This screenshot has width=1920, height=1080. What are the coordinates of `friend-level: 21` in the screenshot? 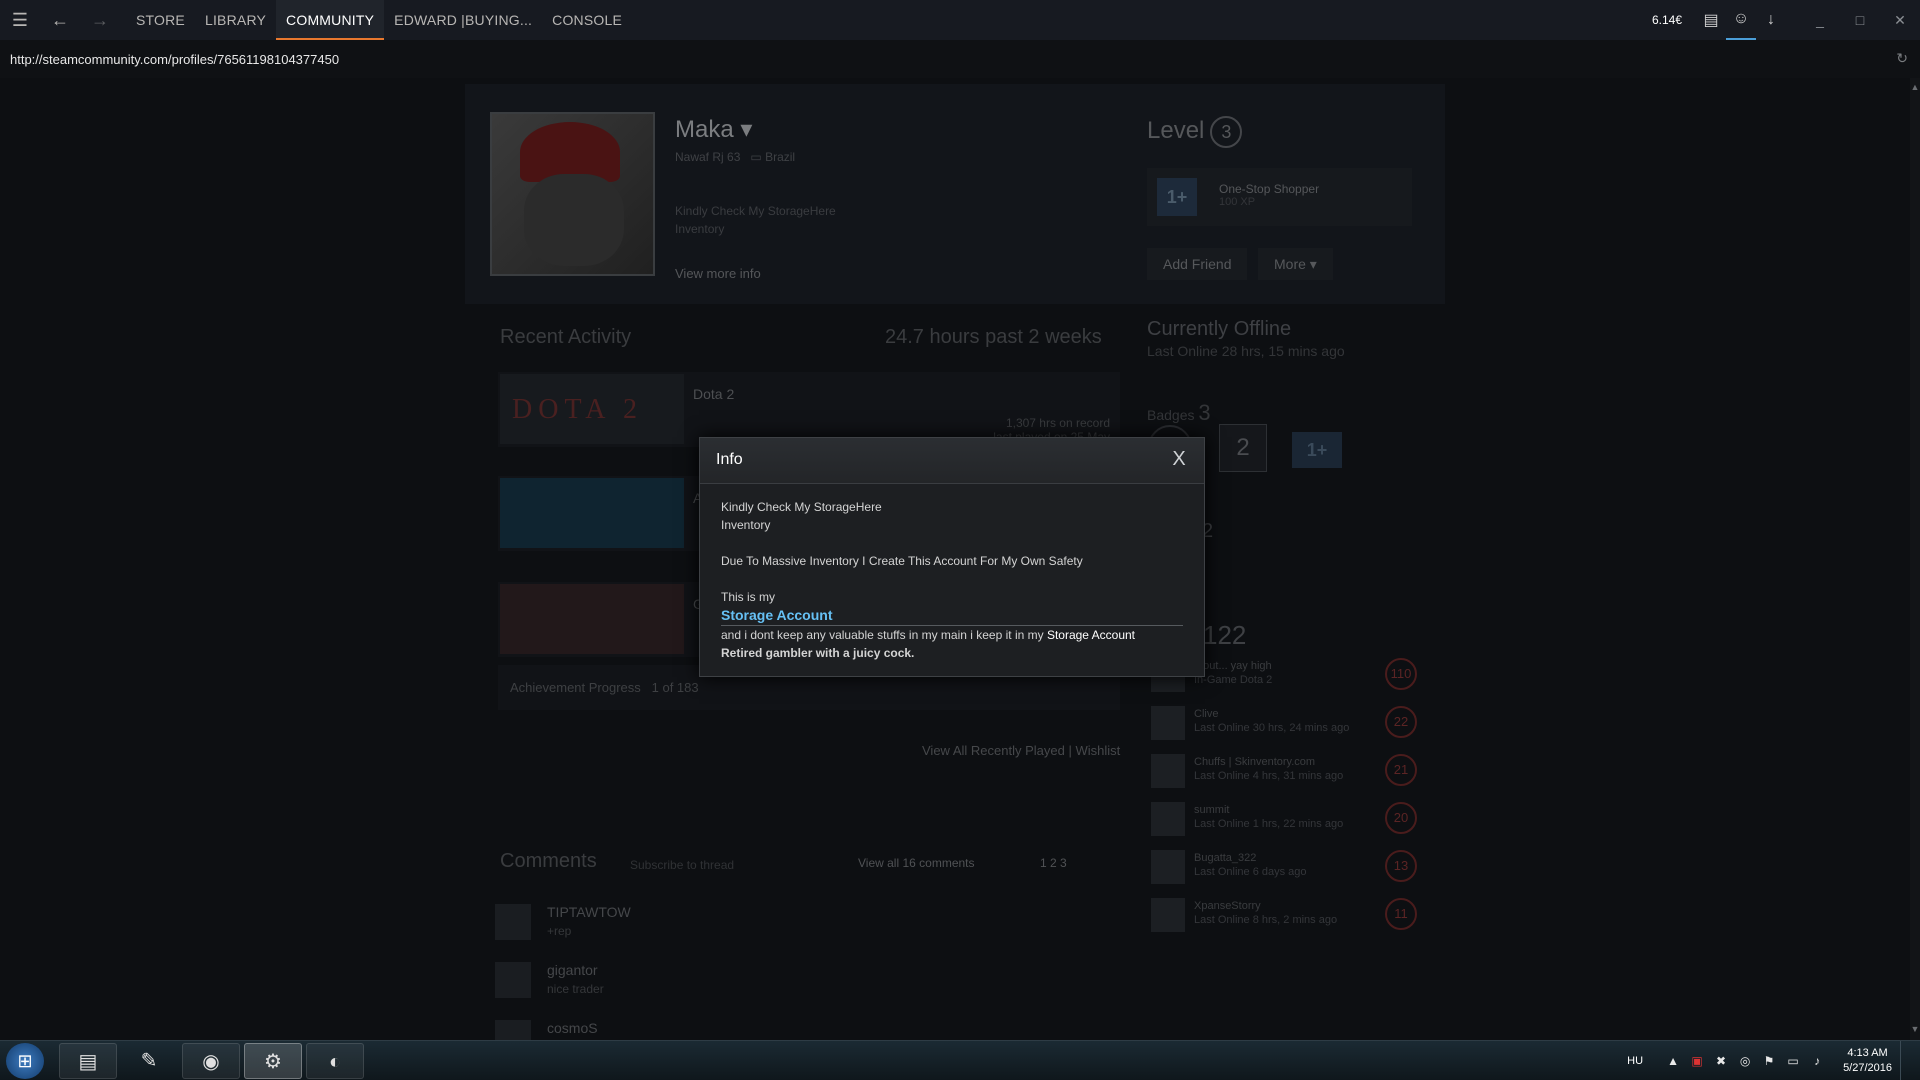 It's located at (1401, 770).